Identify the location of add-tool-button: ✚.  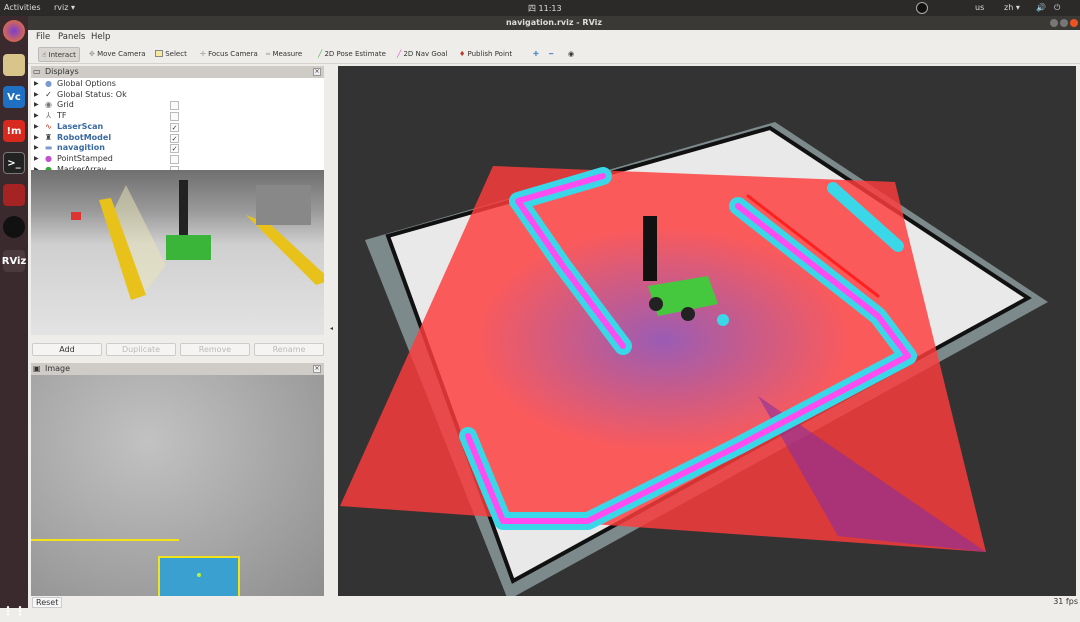
(536, 54).